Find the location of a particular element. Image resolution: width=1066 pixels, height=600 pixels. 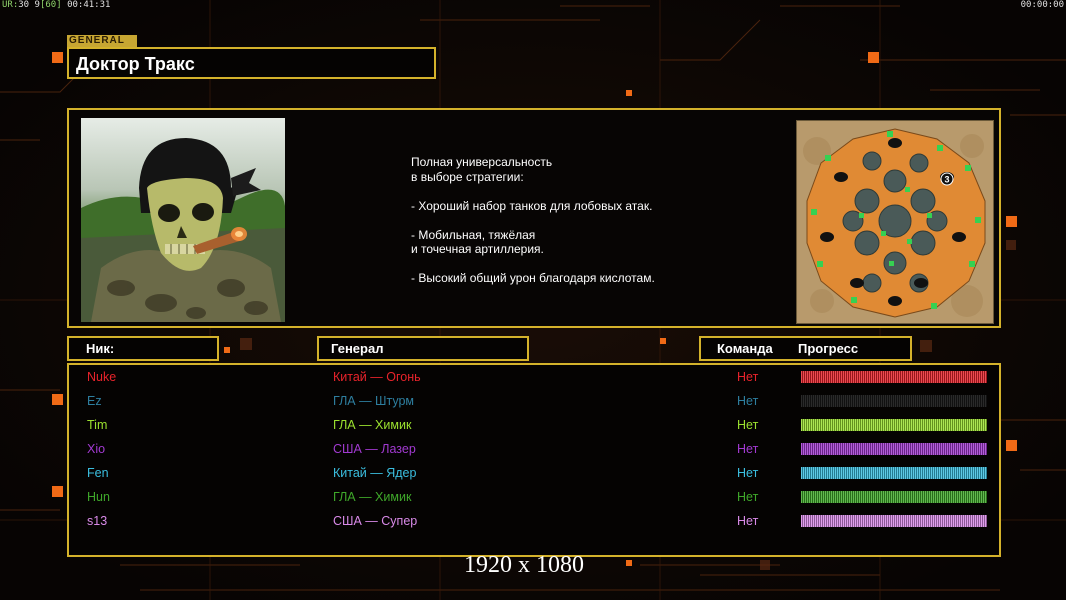

hud-clock: 00:00:00 is located at coordinates (1042, 5).